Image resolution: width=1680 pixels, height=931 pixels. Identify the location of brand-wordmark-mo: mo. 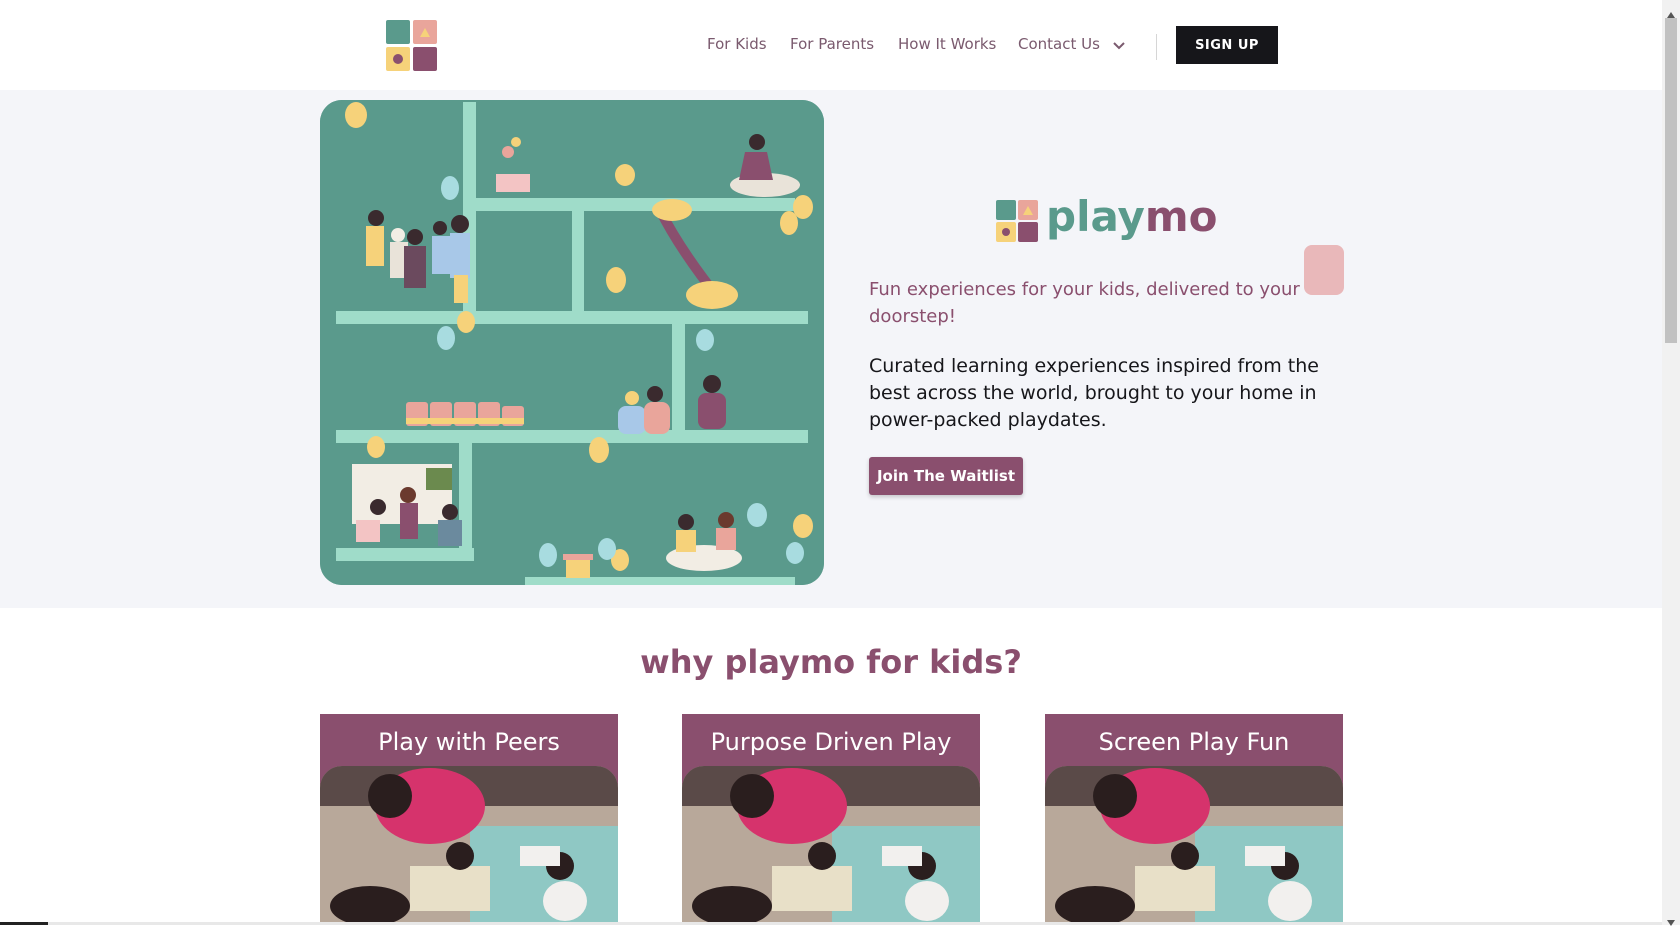
(1181, 216).